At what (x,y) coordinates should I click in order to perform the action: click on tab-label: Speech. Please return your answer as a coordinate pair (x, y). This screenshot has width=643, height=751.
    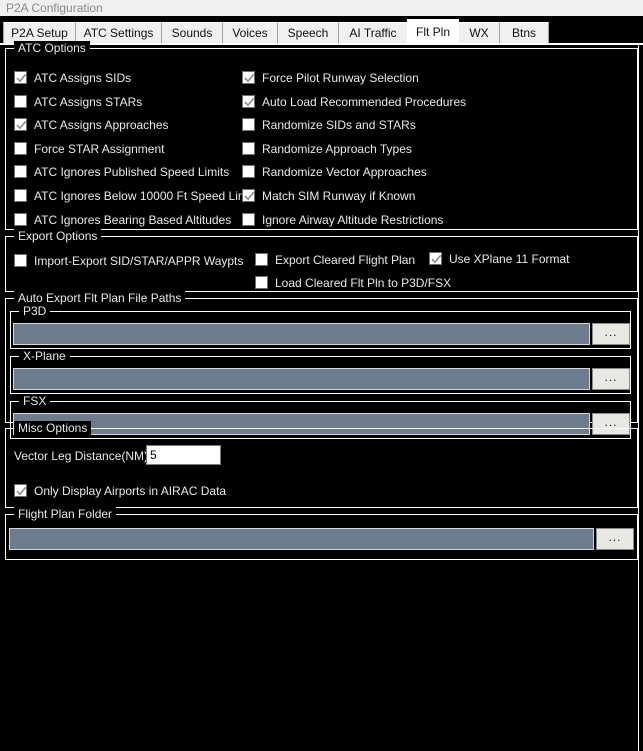
    Looking at the image, I should click on (308, 33).